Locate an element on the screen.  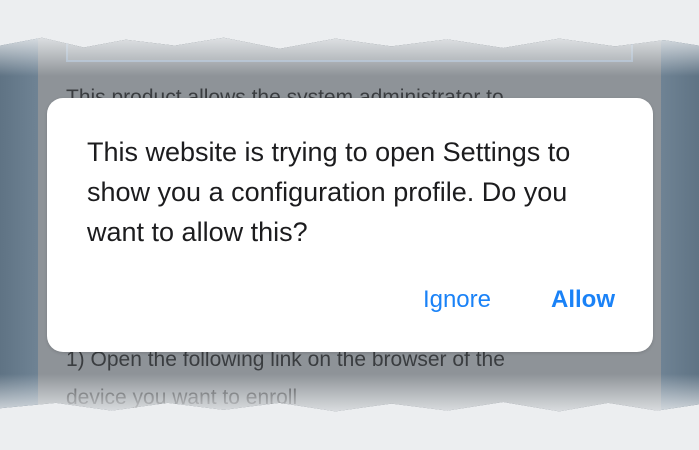
background-step-line-2: device you want to enroll is located at coordinates (182, 397).